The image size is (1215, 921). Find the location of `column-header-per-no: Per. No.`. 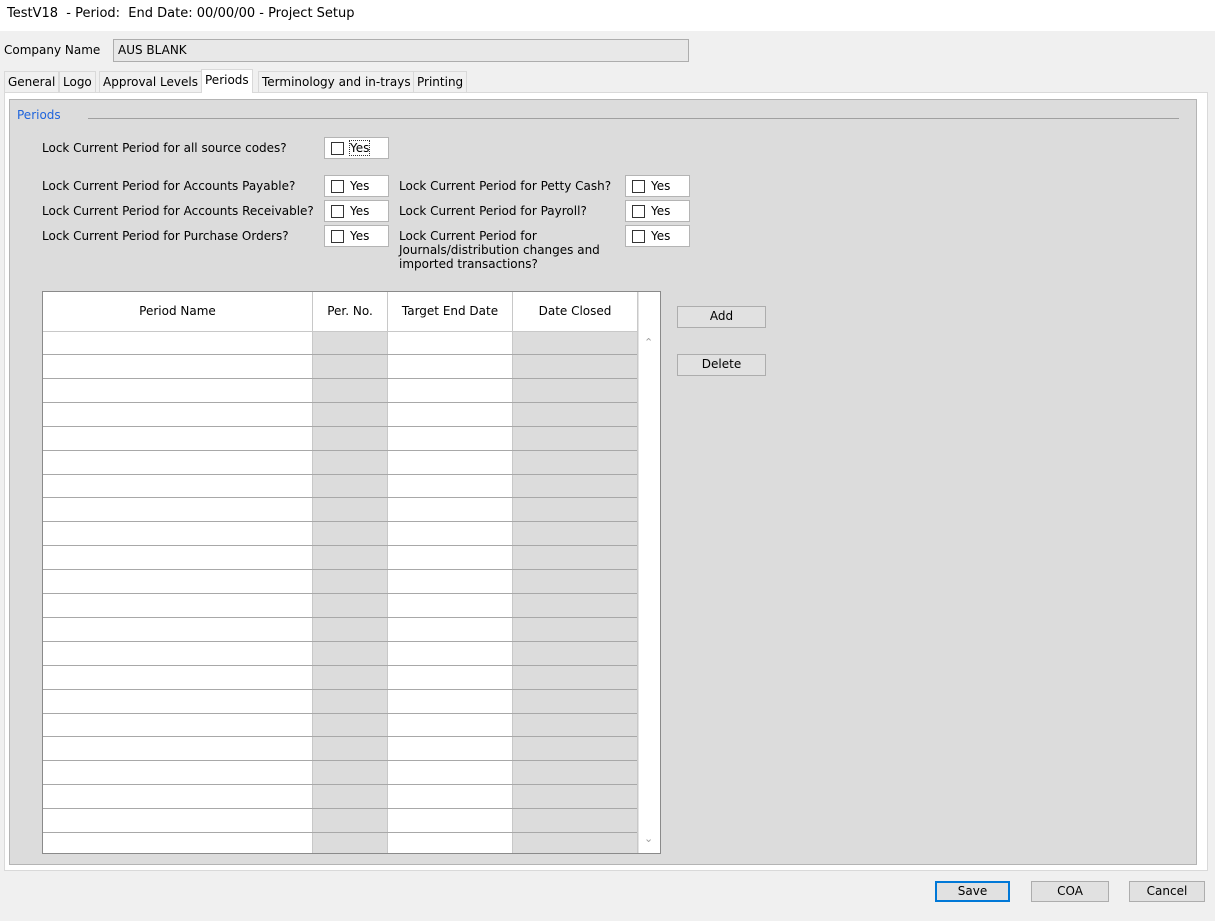

column-header-per-no: Per. No. is located at coordinates (350, 312).